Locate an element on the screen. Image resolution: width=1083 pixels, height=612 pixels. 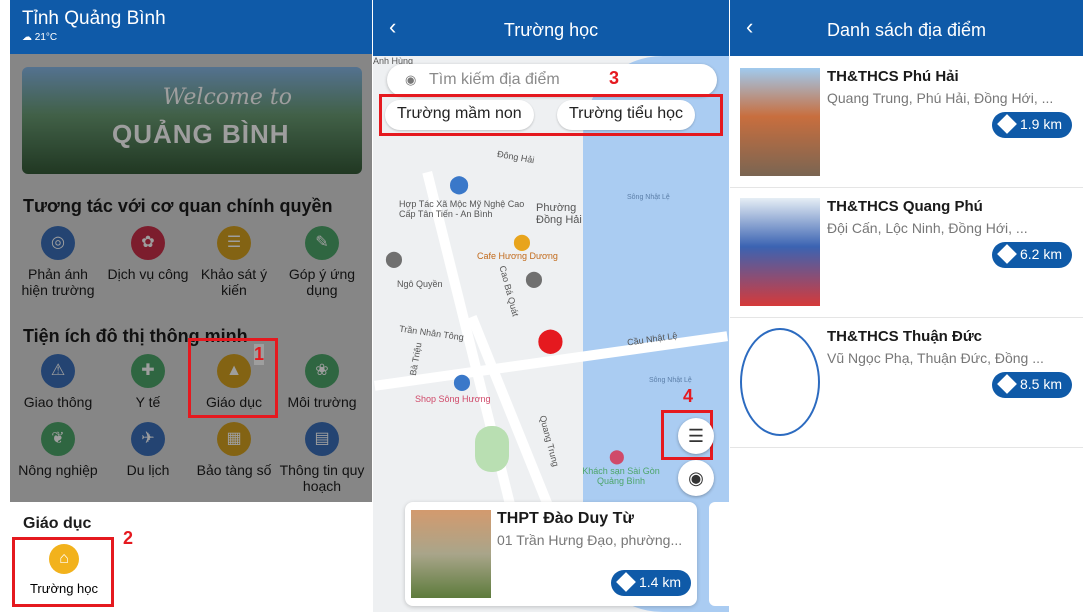
list-title: Danh sách địa điểm is located at coordinates (906, 30).